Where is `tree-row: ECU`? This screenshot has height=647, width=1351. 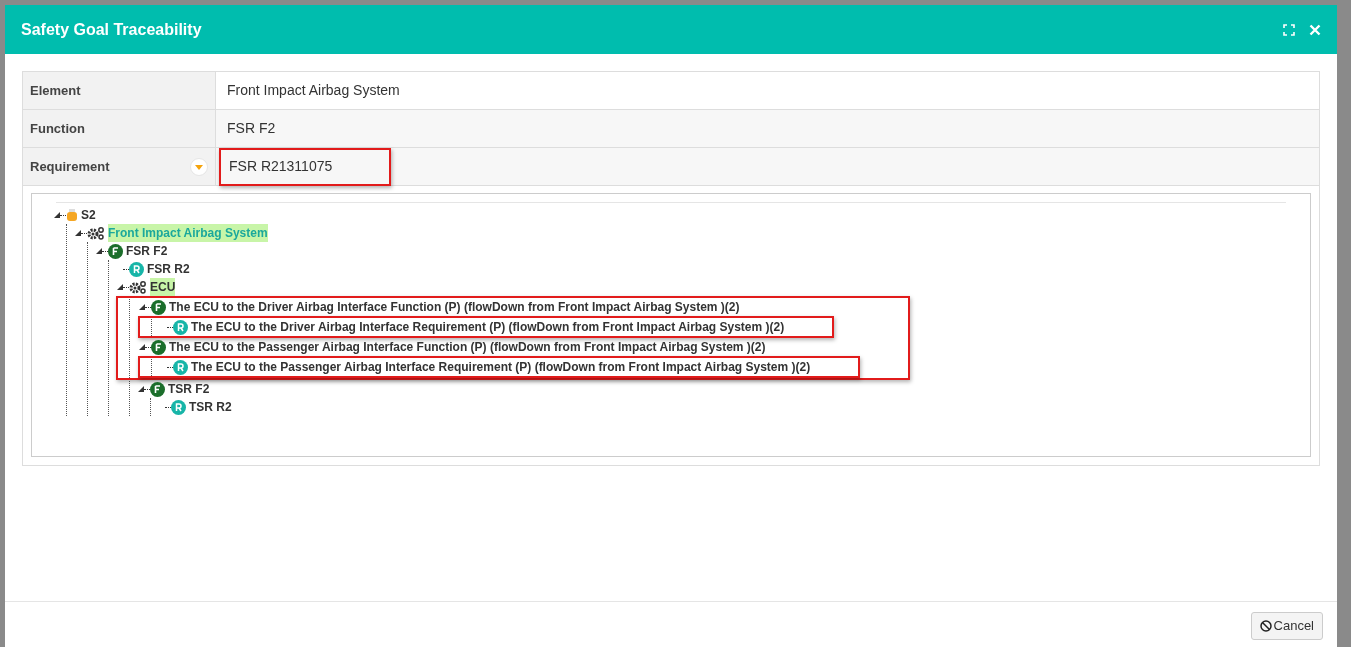
tree-row: ECU is located at coordinates (702, 287).